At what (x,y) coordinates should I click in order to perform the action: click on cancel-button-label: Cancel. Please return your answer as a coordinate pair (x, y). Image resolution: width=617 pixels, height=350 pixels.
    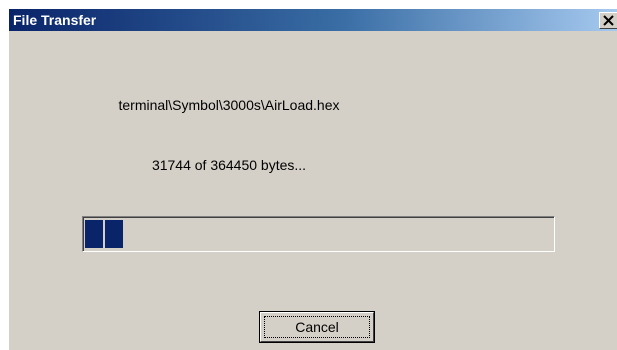
    Looking at the image, I should click on (317, 327).